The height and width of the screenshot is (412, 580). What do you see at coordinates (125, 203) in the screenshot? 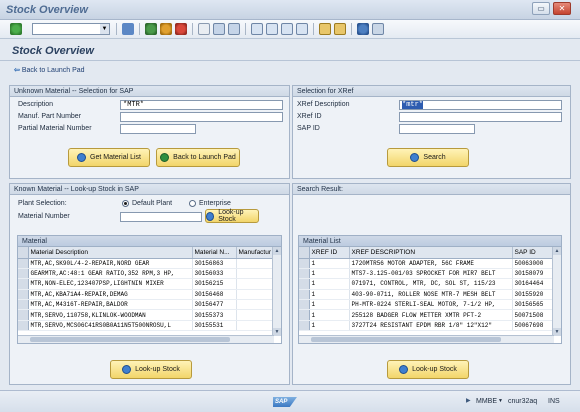
I see `default-plant-radio` at bounding box center [125, 203].